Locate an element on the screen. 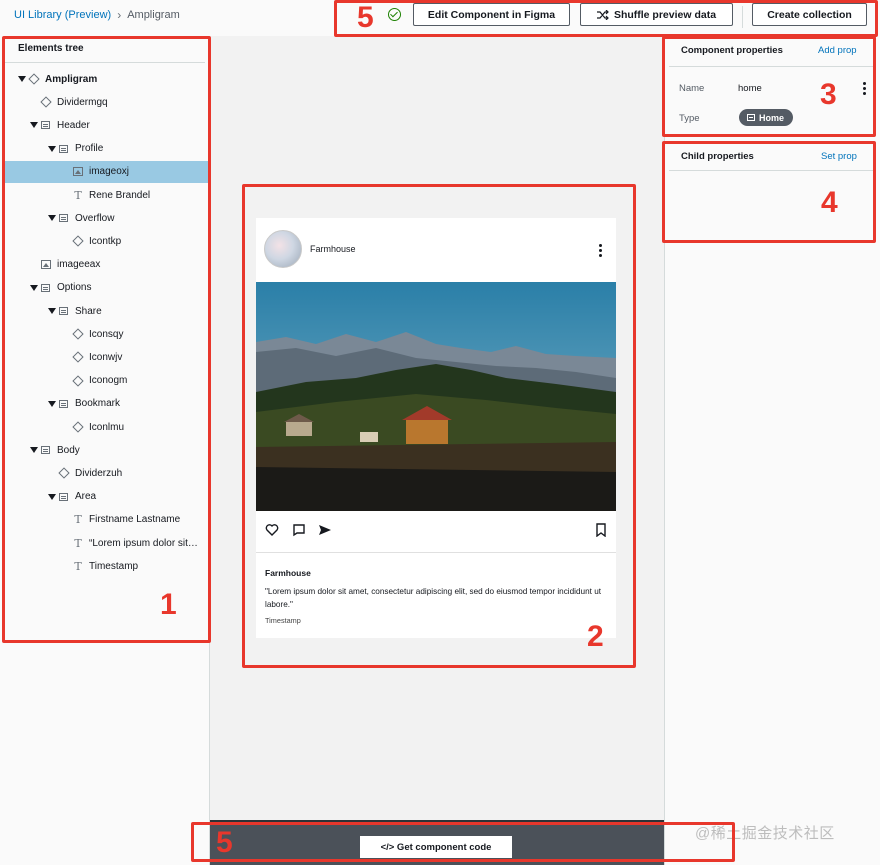  annotation-number-4: 4 is located at coordinates (829, 202).